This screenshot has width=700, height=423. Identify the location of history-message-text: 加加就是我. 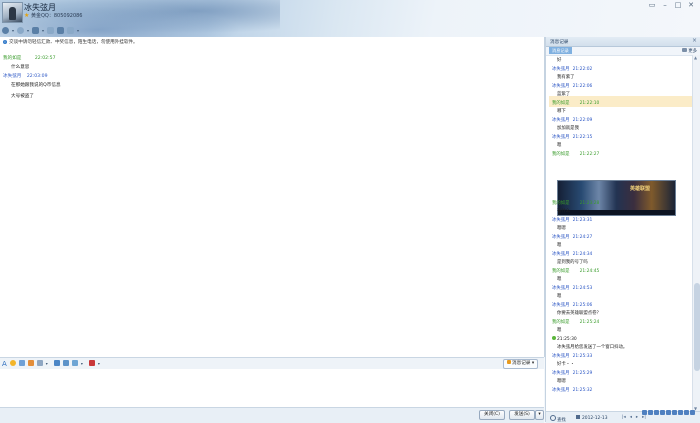
(568, 128).